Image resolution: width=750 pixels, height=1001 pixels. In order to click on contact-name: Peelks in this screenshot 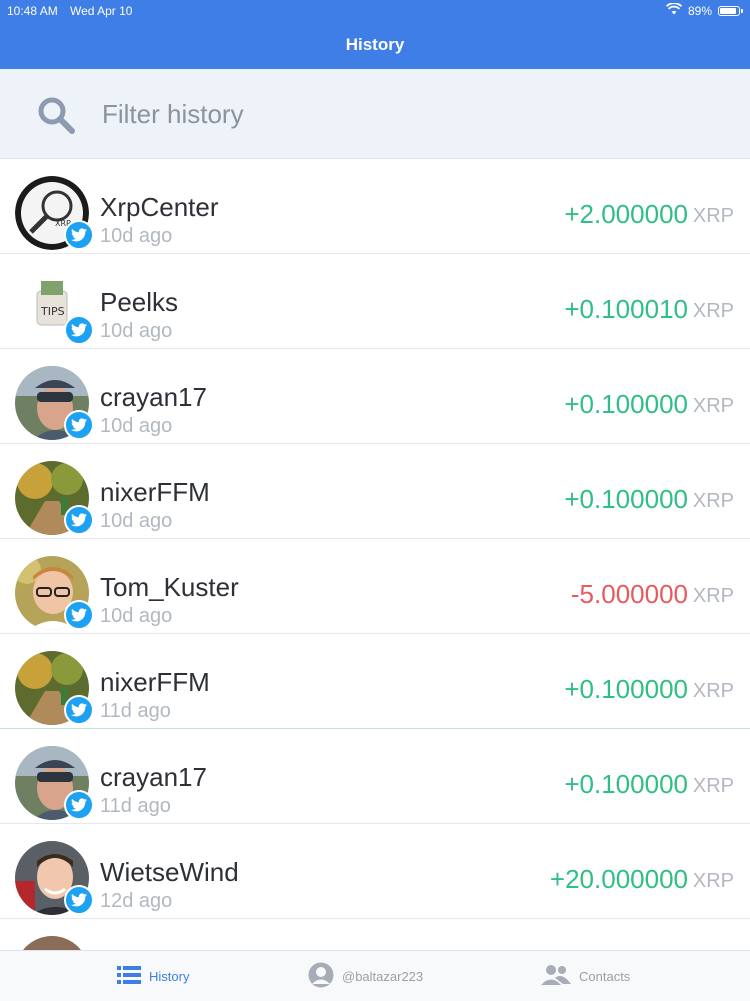, I will do `click(139, 302)`.